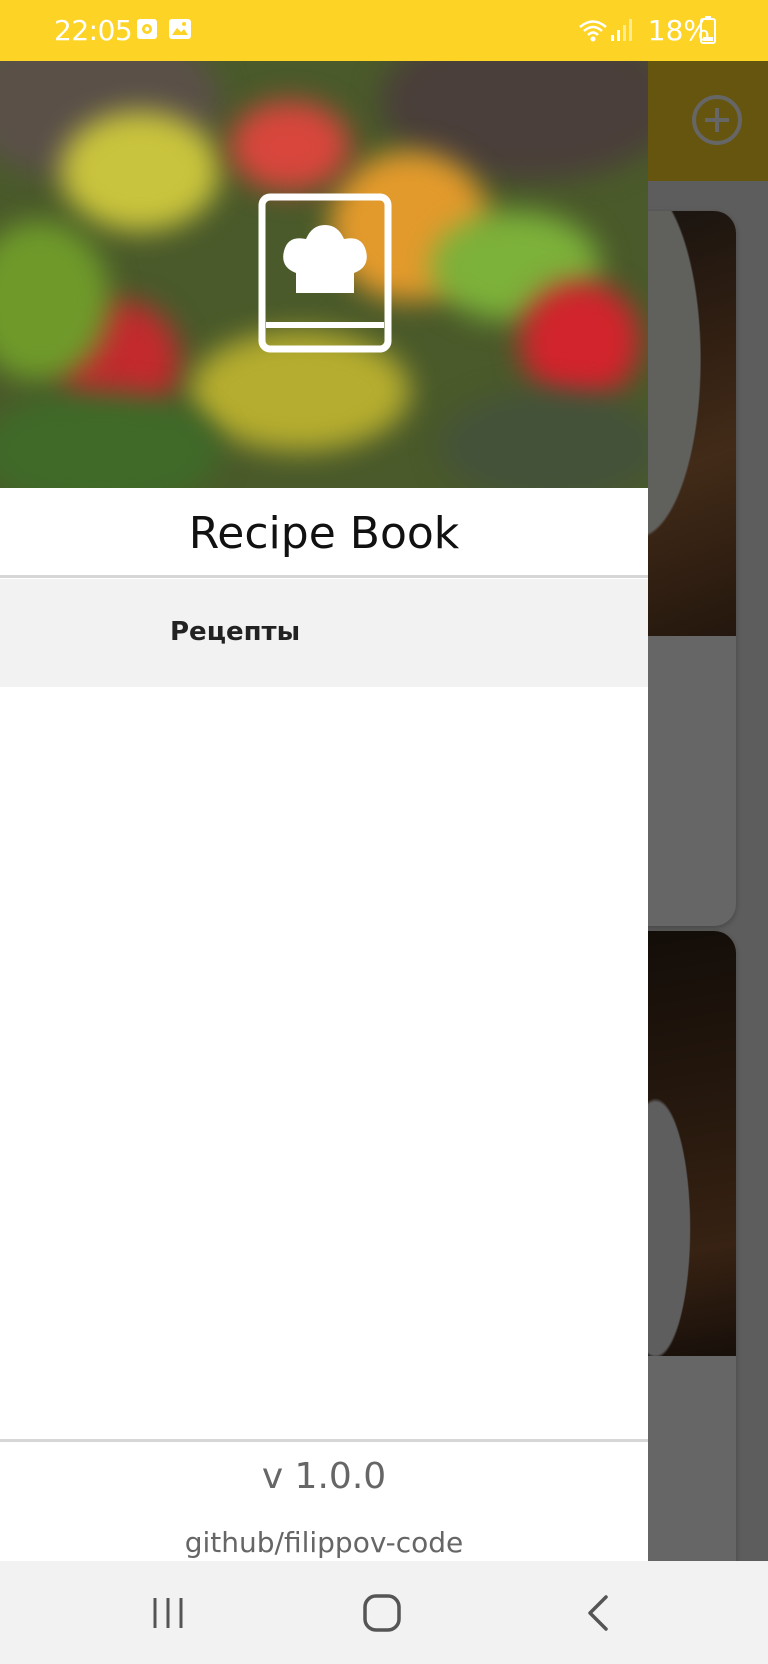 This screenshot has width=768, height=1664. I want to click on github-link: github/filippov-code, so click(324, 1542).